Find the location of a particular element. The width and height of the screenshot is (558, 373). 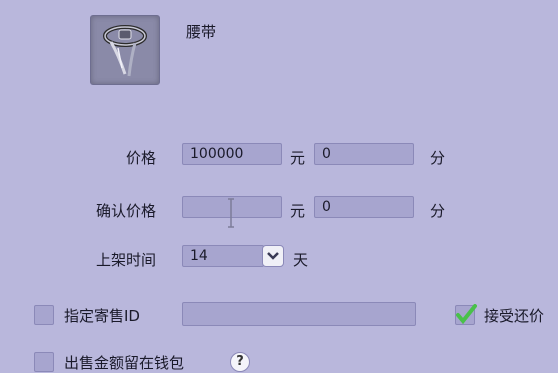

designated-buyer-checkbox is located at coordinates (44, 315).